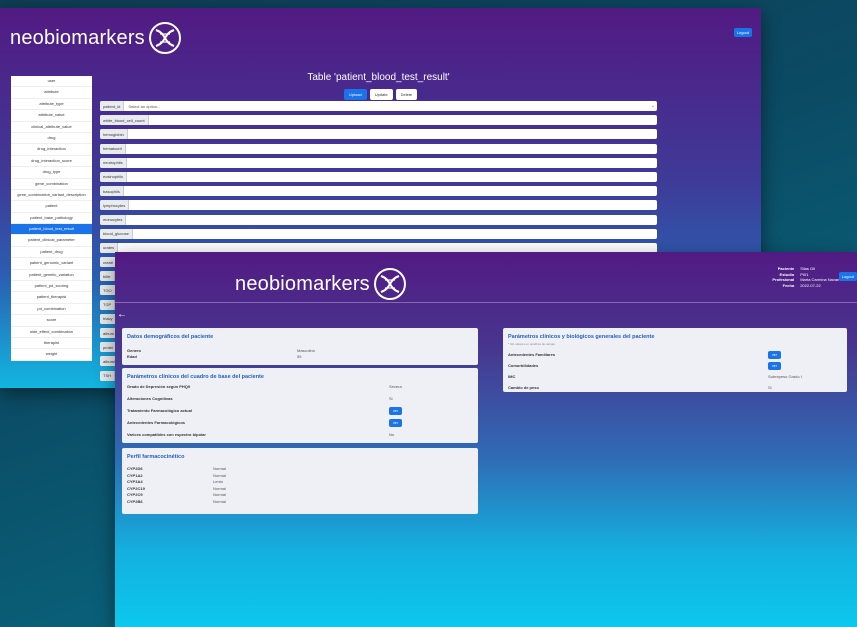  Describe the element at coordinates (51, 173) in the screenshot. I see `sidebar-item: drug_type` at that location.